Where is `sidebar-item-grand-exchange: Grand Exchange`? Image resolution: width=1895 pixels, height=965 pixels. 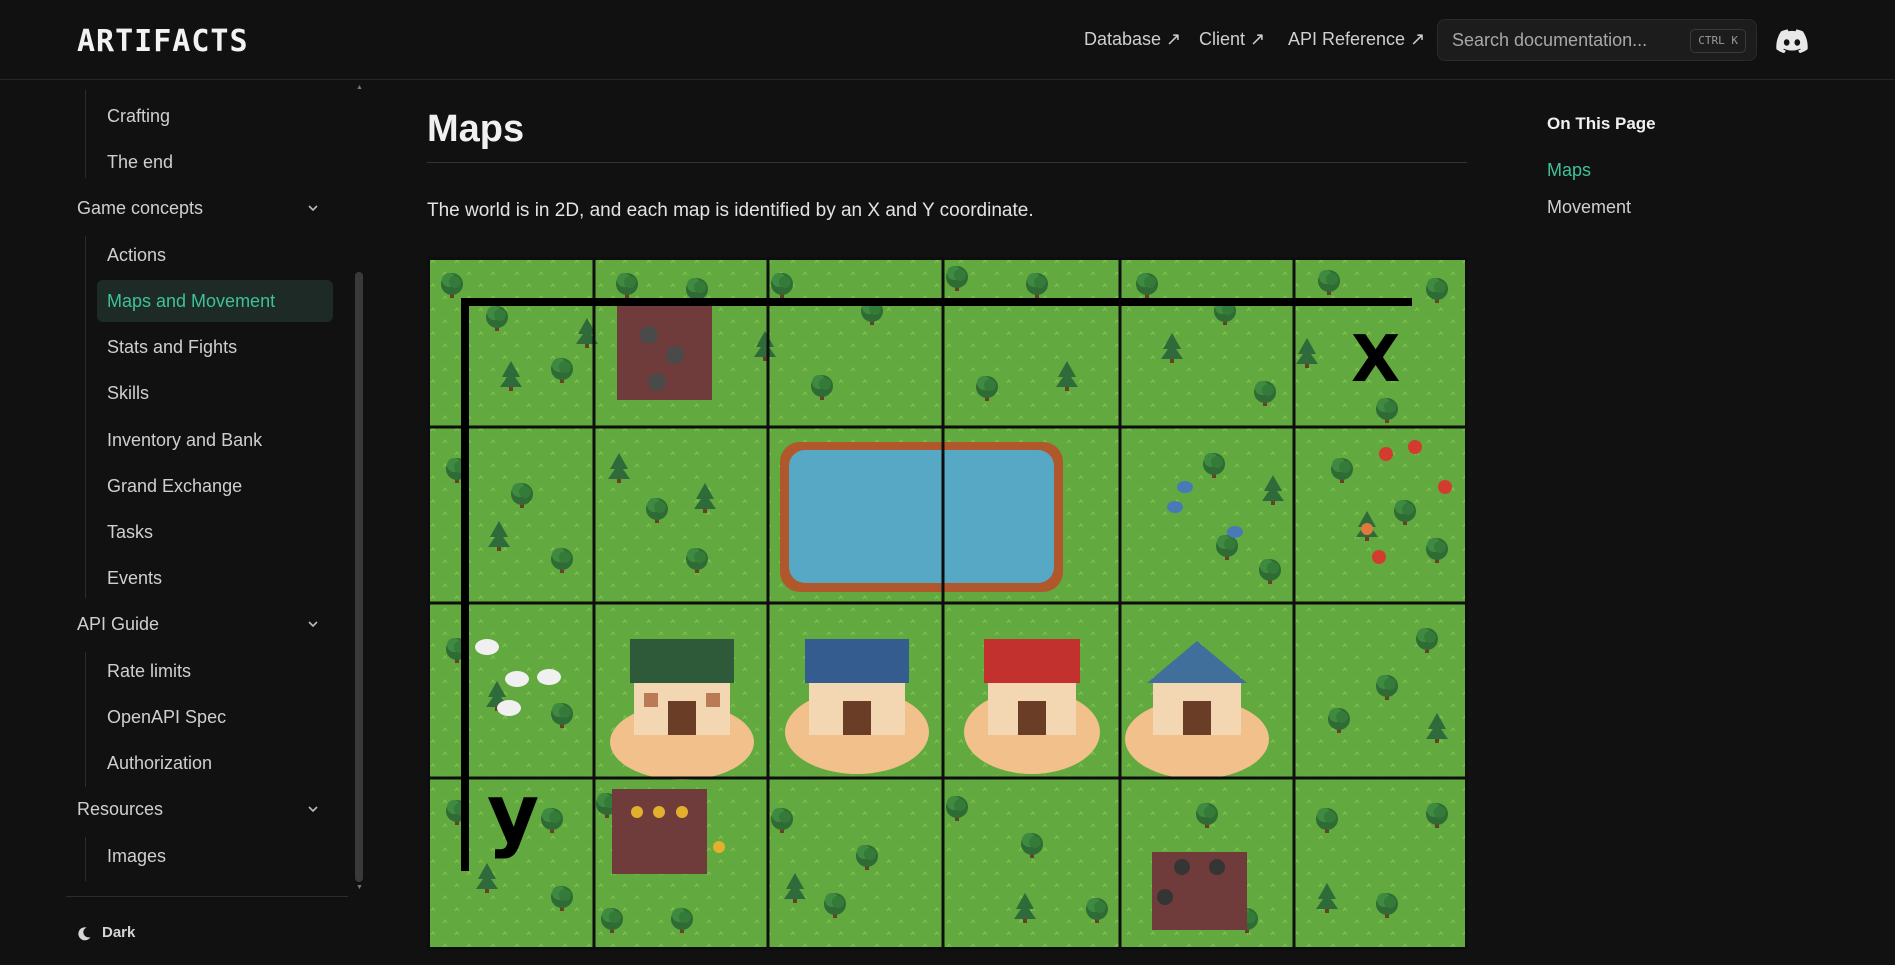
sidebar-item-grand-exchange: Grand Exchange is located at coordinates (174, 486).